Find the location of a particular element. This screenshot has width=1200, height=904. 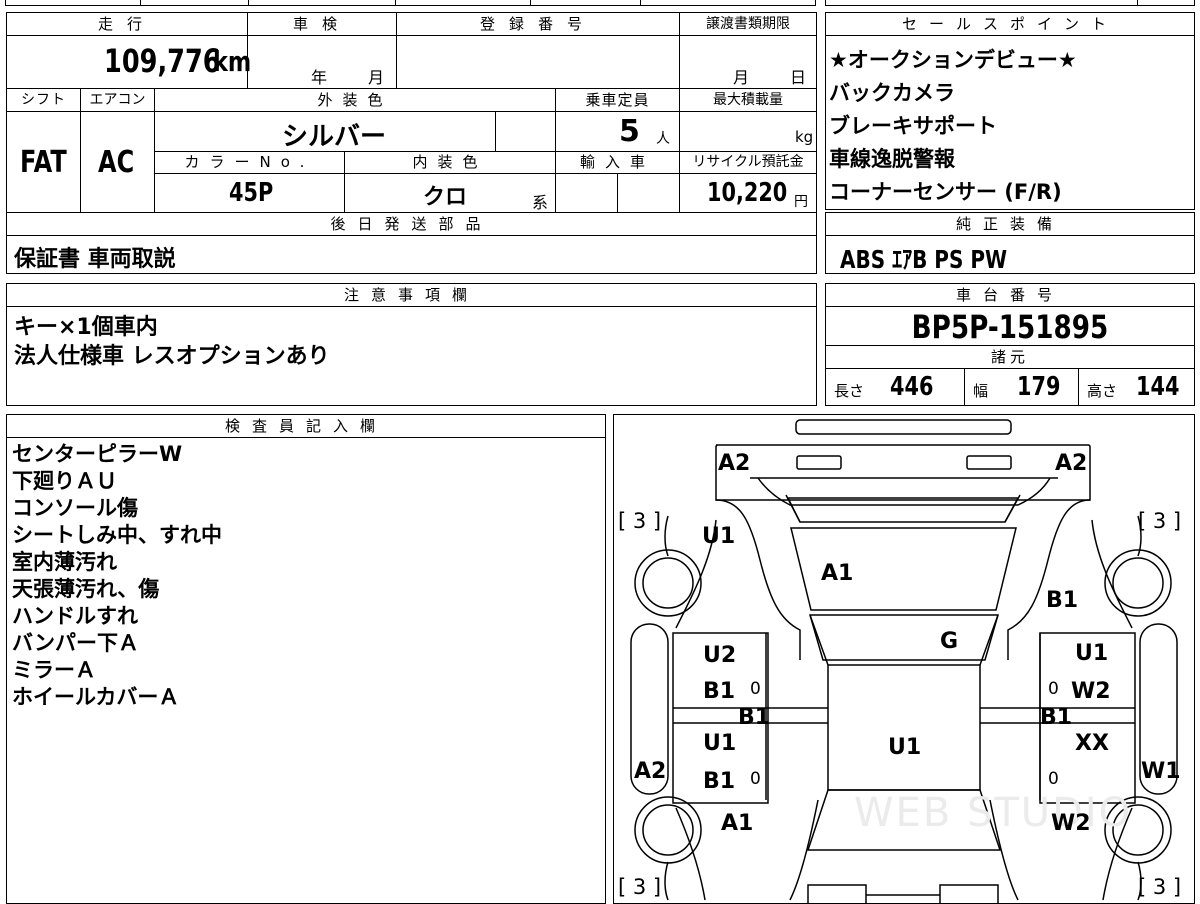

chassis-value: BP5P-151895 is located at coordinates (1010, 327).